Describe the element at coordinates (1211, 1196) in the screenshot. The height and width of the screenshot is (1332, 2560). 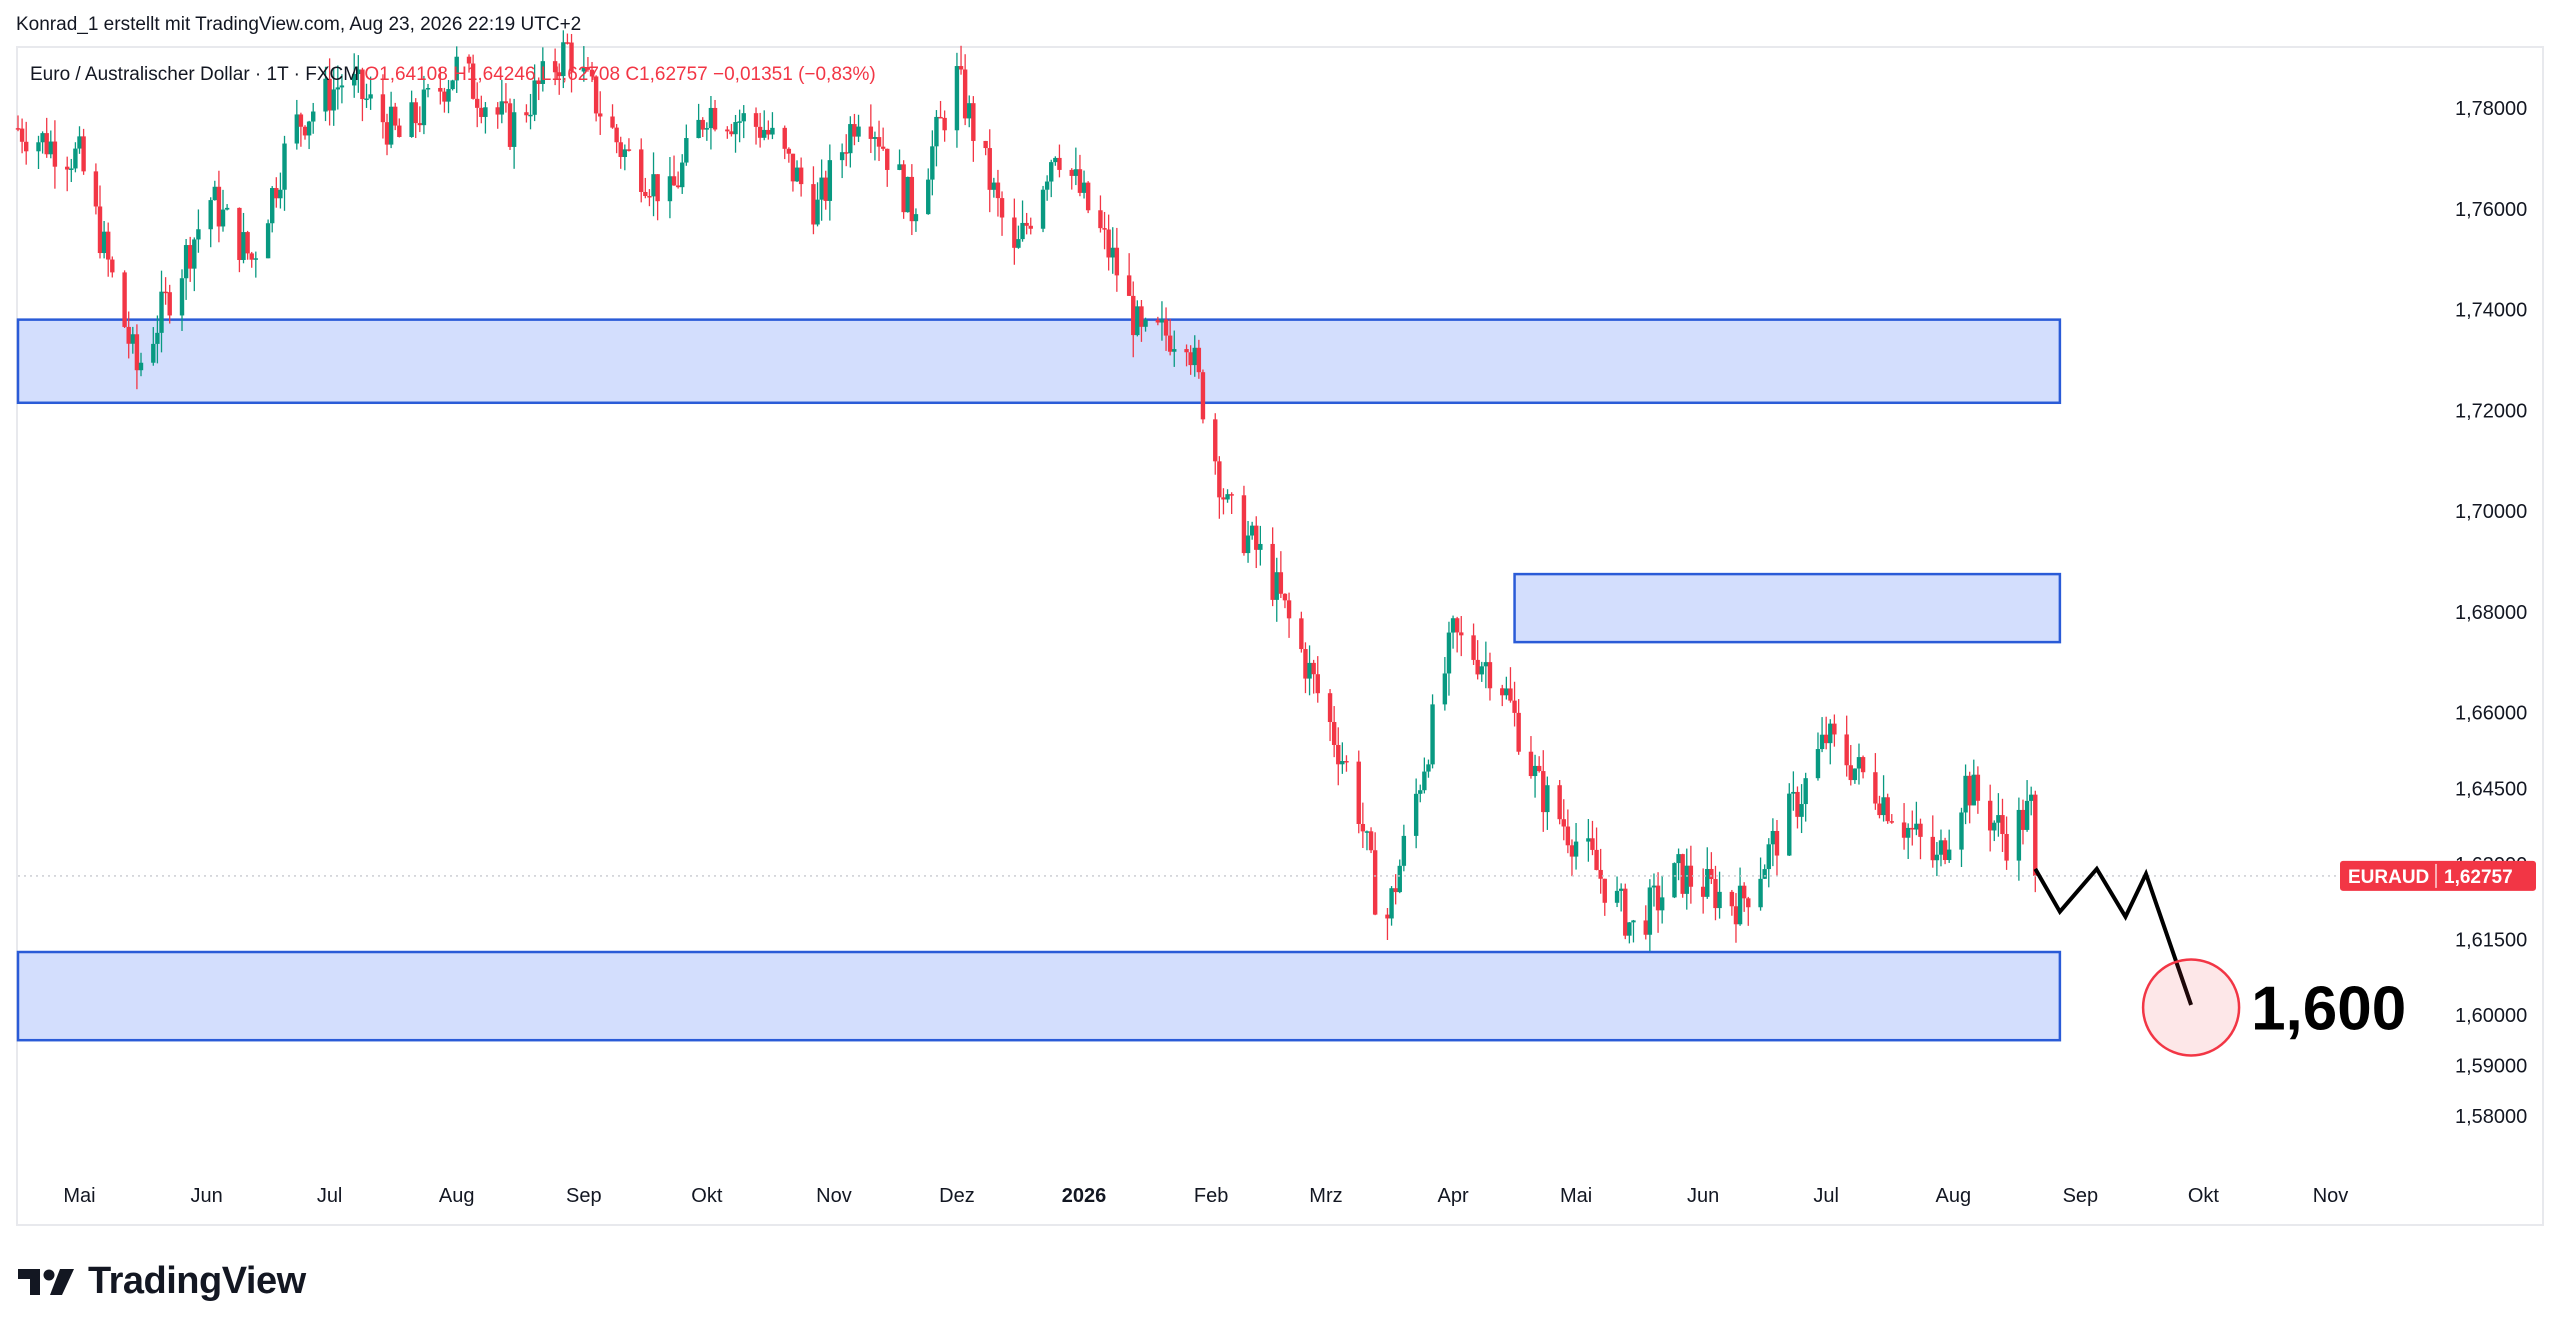
I see `time-tick-label: Feb` at that location.